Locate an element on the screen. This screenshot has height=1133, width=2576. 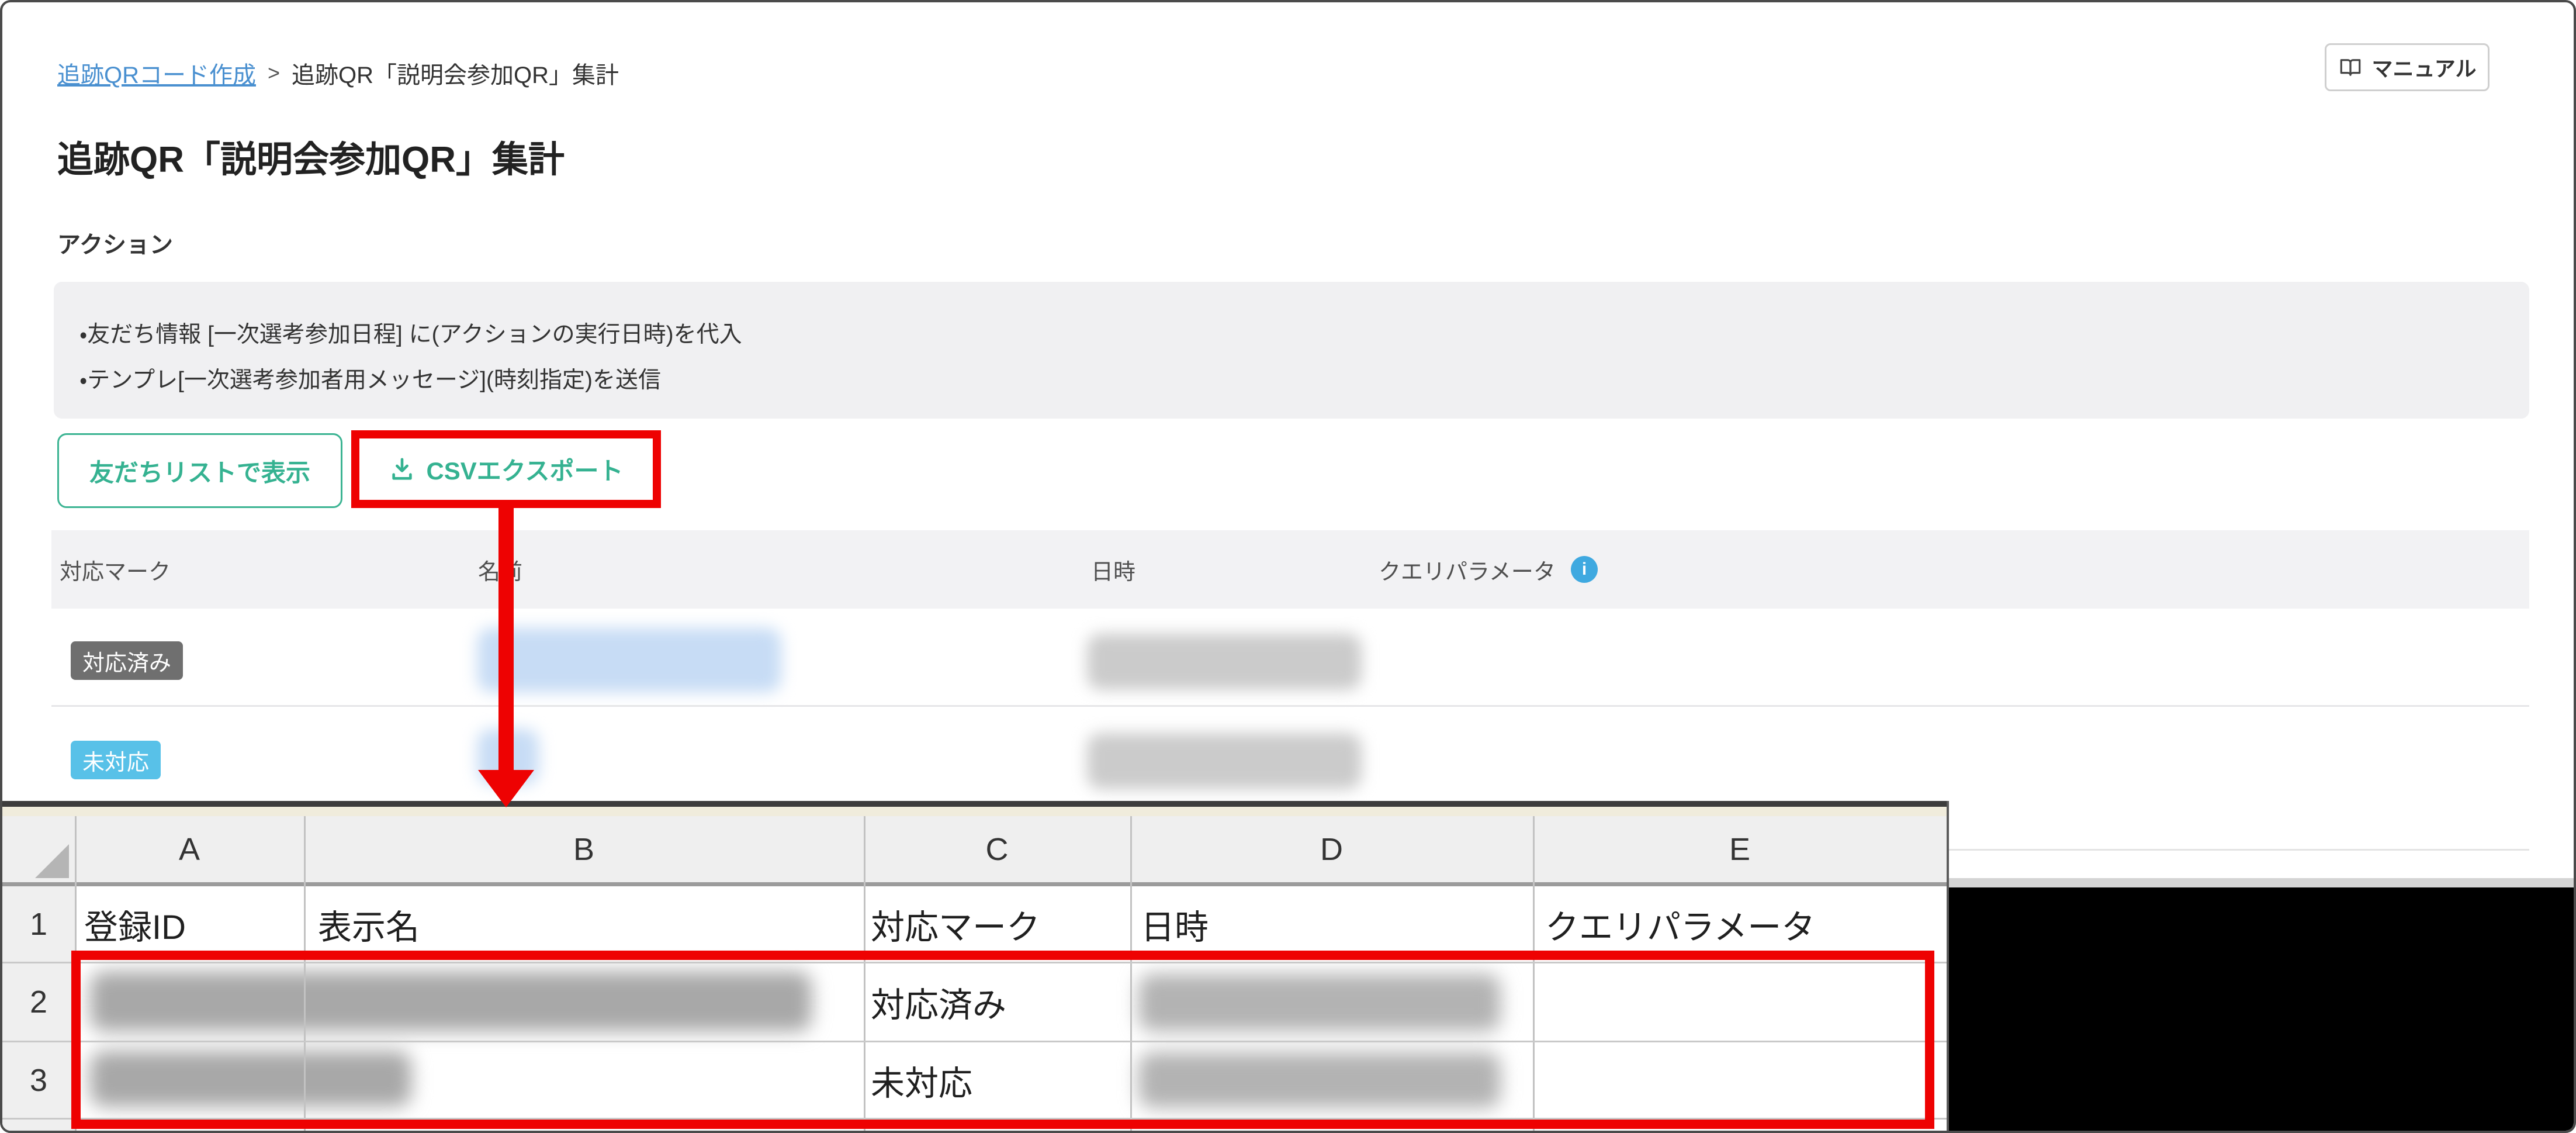
redacted-datetime-row1 is located at coordinates (1224, 662).